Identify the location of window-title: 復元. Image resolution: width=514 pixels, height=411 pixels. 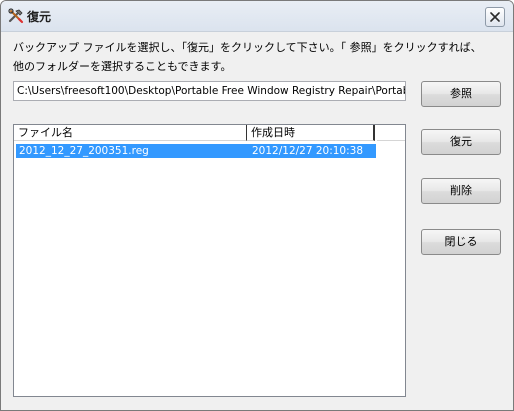
(39, 17).